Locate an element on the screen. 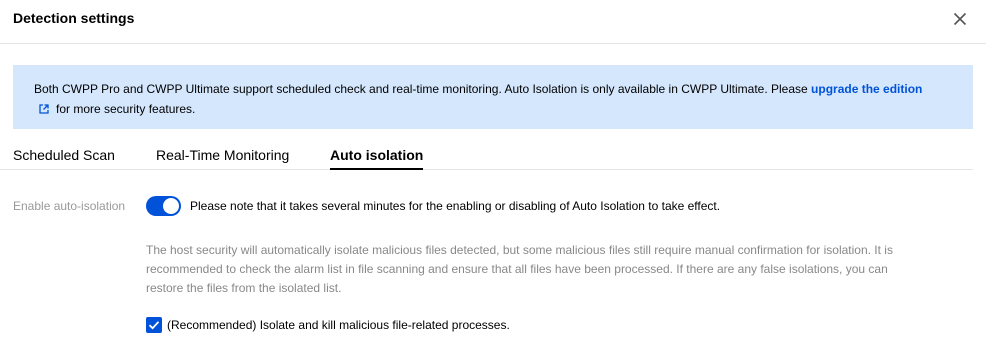  close-button is located at coordinates (960, 19).